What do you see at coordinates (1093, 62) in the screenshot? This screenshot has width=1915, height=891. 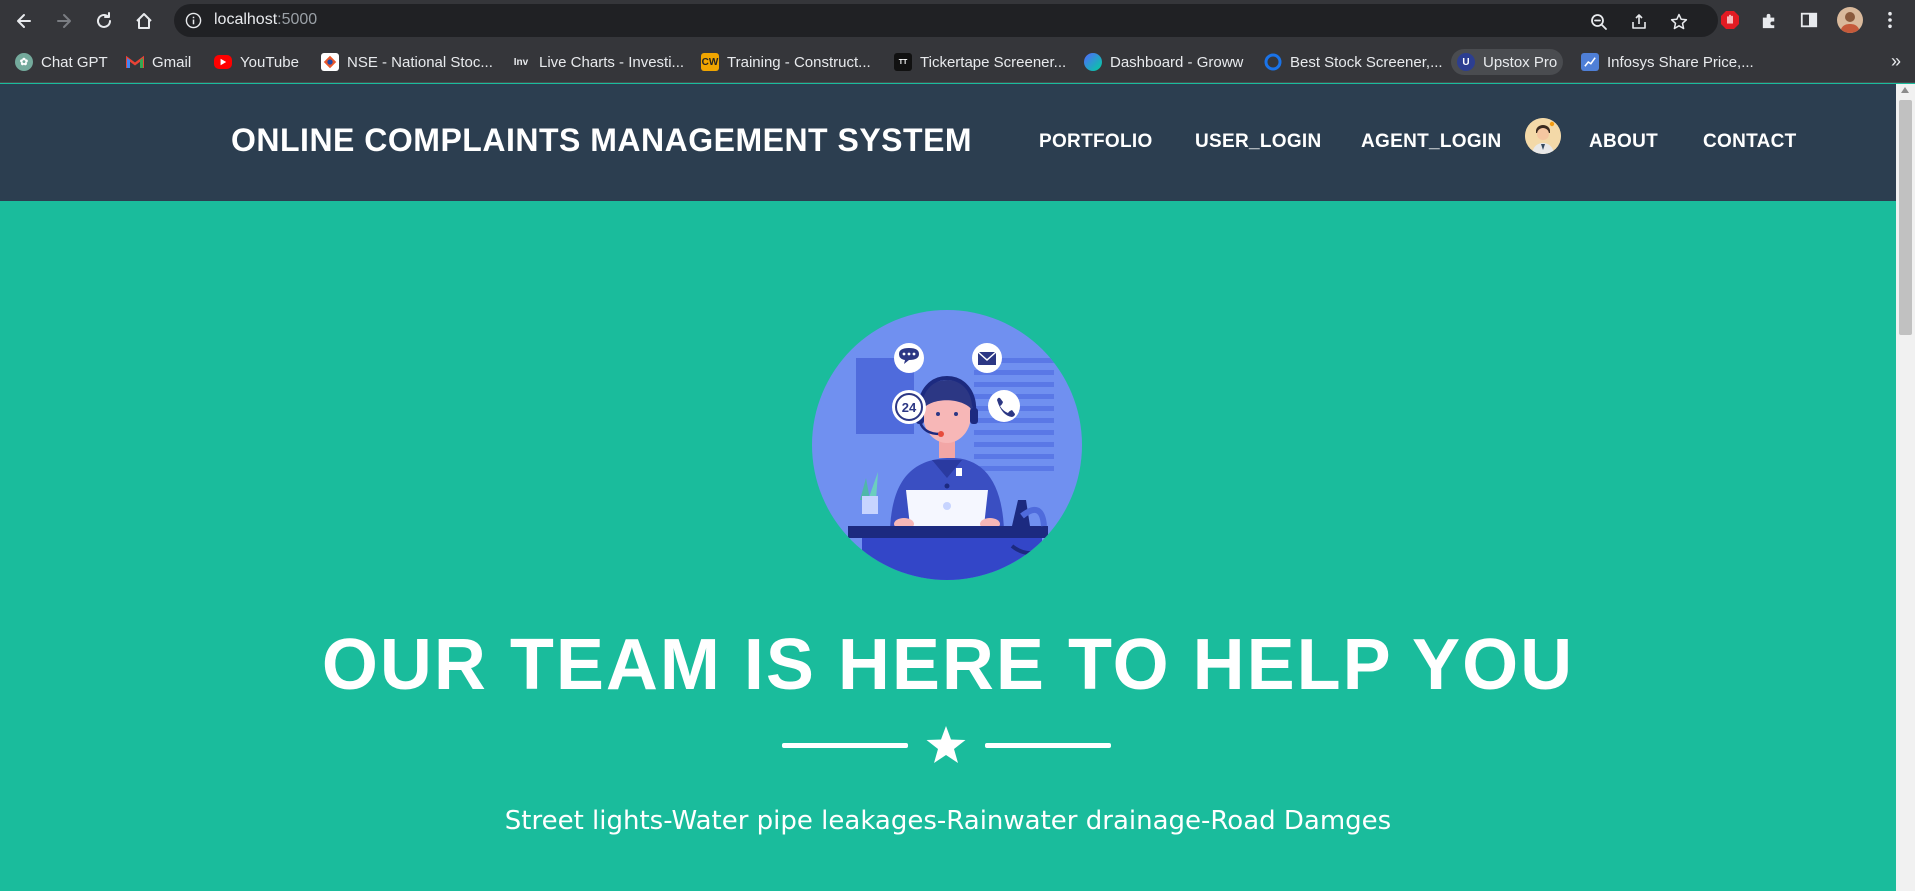 I see `groww-icon` at bounding box center [1093, 62].